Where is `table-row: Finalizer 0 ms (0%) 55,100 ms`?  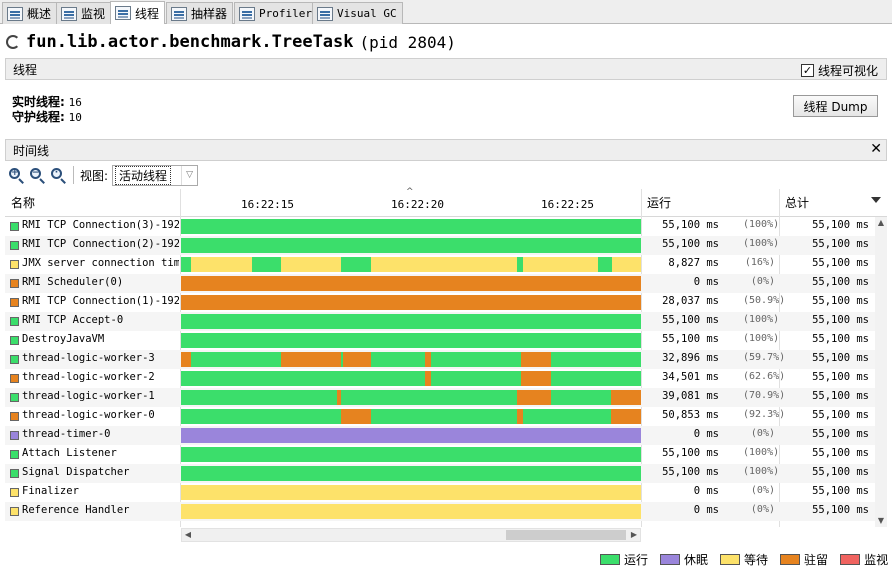
table-row: Finalizer 0 ms (0%) 55,100 ms is located at coordinates (443, 492).